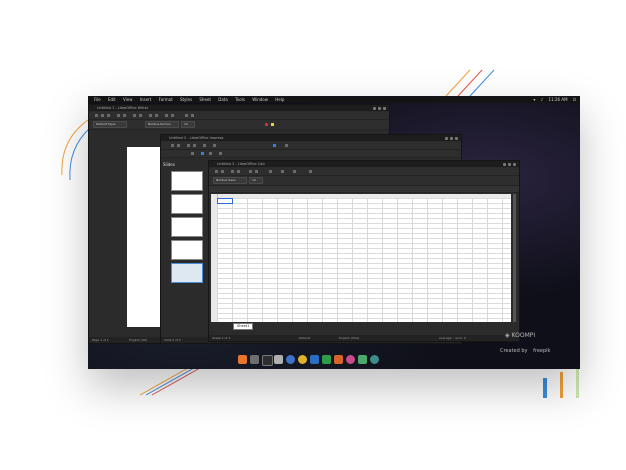 Image resolution: width=626 pixels, height=470 pixels. Describe the element at coordinates (362, 359) in the screenshot. I see `store-icon` at that location.